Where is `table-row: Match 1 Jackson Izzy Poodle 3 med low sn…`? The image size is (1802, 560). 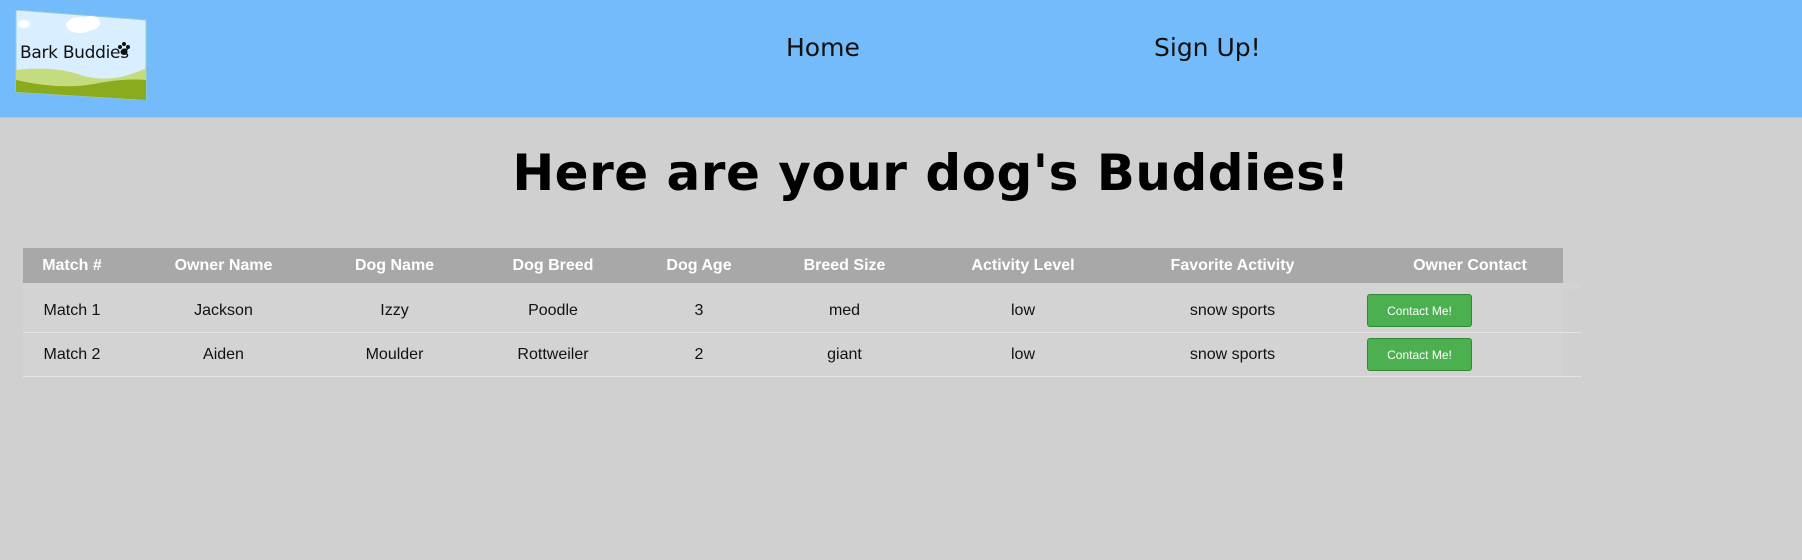
table-row: Match 1 Jackson Izzy Poodle 3 med low sn… is located at coordinates (802, 311).